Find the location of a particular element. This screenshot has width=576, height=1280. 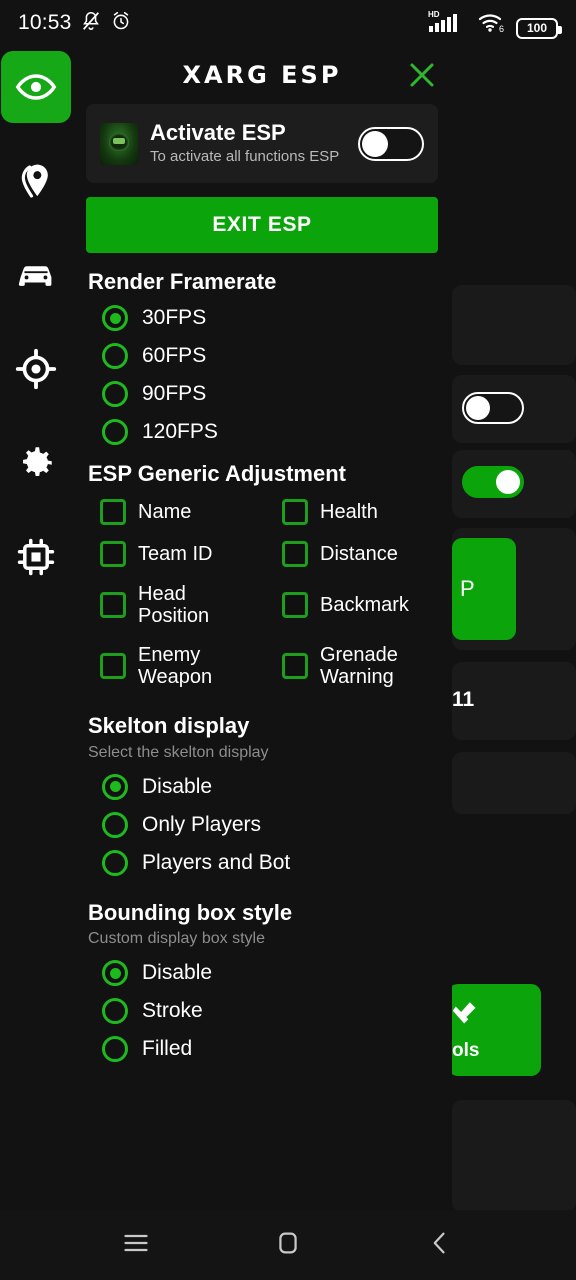

cellular-signal-icon: HD is located at coordinates (448, 23).